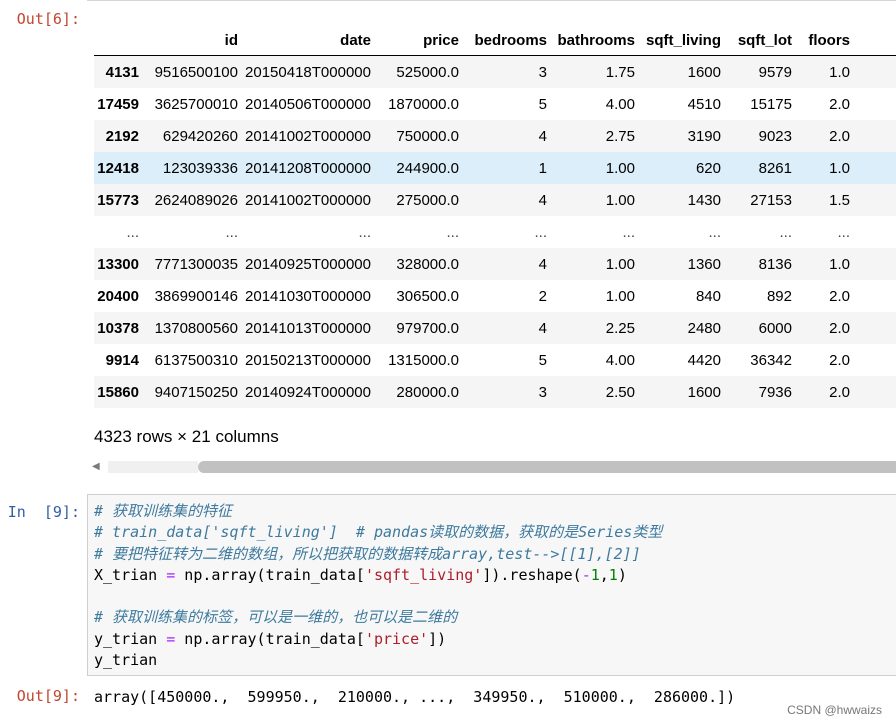 Image resolution: width=896 pixels, height=725 pixels. I want to click on table-cell: 1315000.0, so click(423, 360).